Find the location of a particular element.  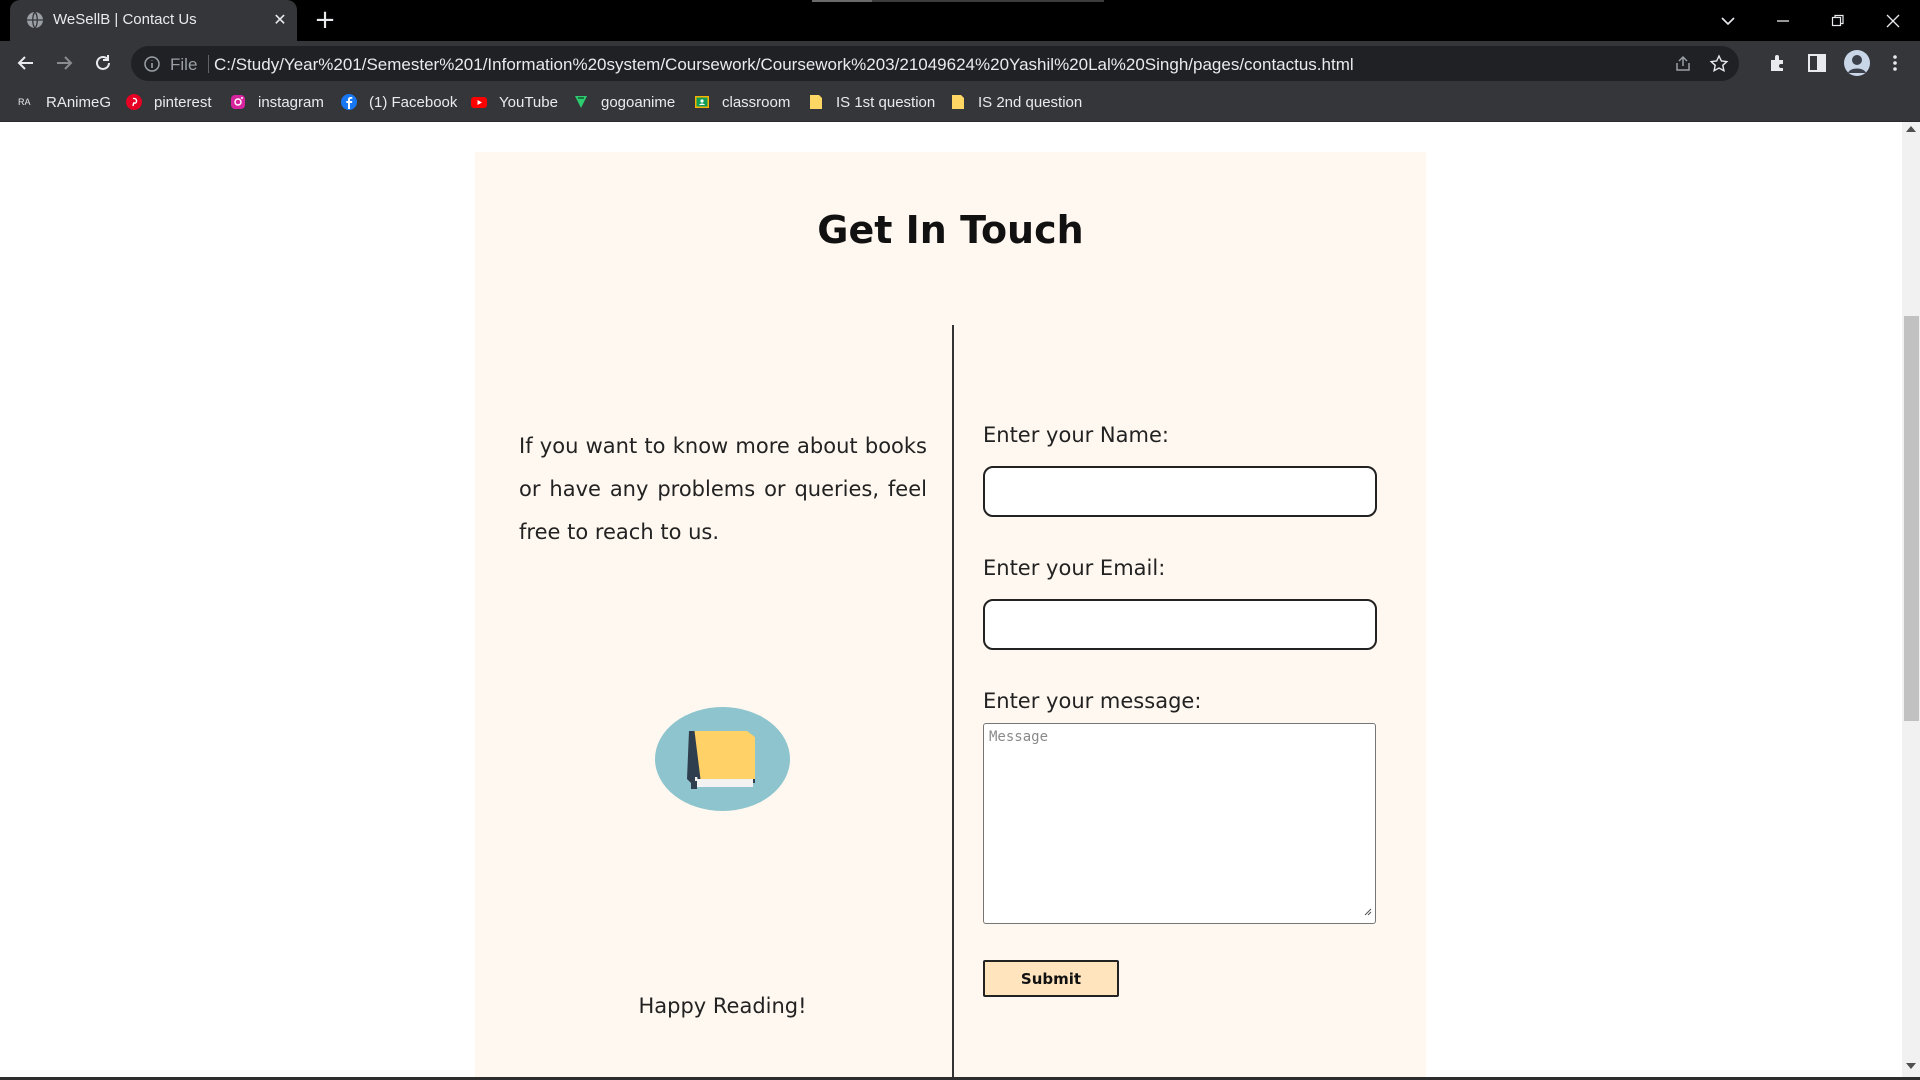

page-scrollbar is located at coordinates (1911, 601).